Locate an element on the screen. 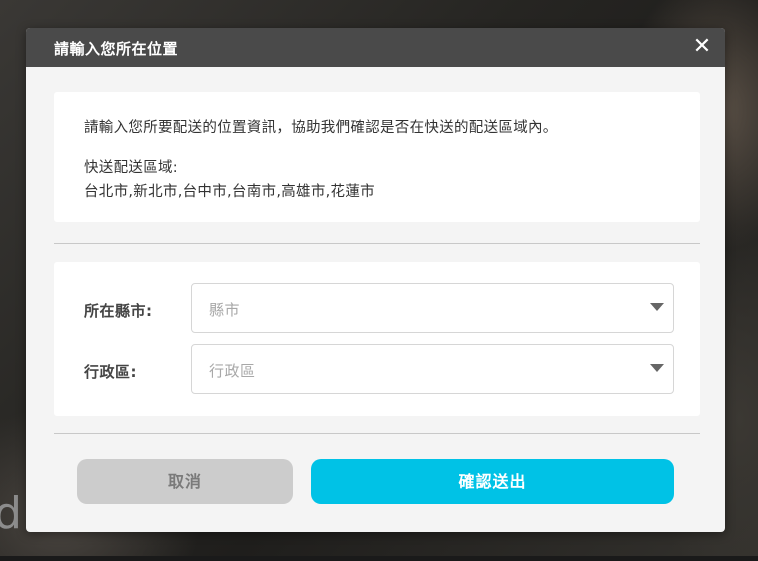  background-partial-text: d is located at coordinates (11, 513).